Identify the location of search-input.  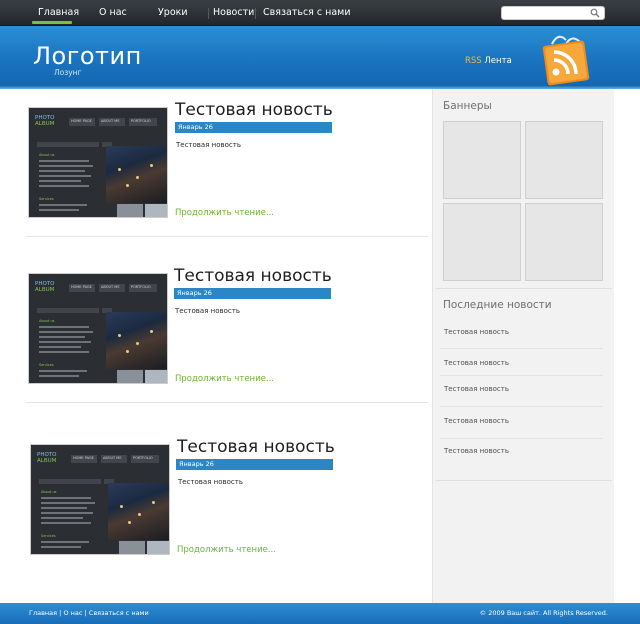
(553, 13).